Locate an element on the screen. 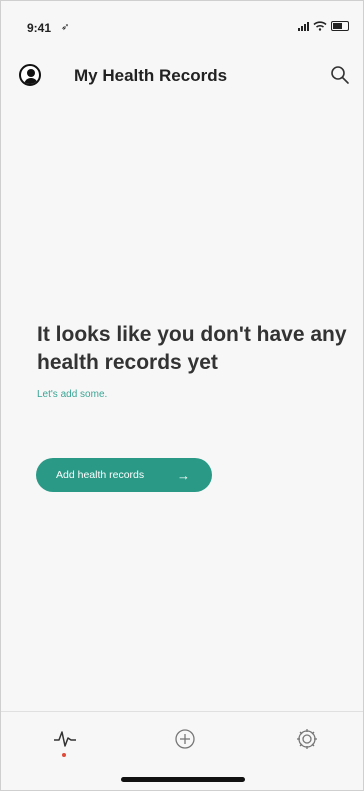 This screenshot has width=364, height=791. tab-add is located at coordinates (187, 741).